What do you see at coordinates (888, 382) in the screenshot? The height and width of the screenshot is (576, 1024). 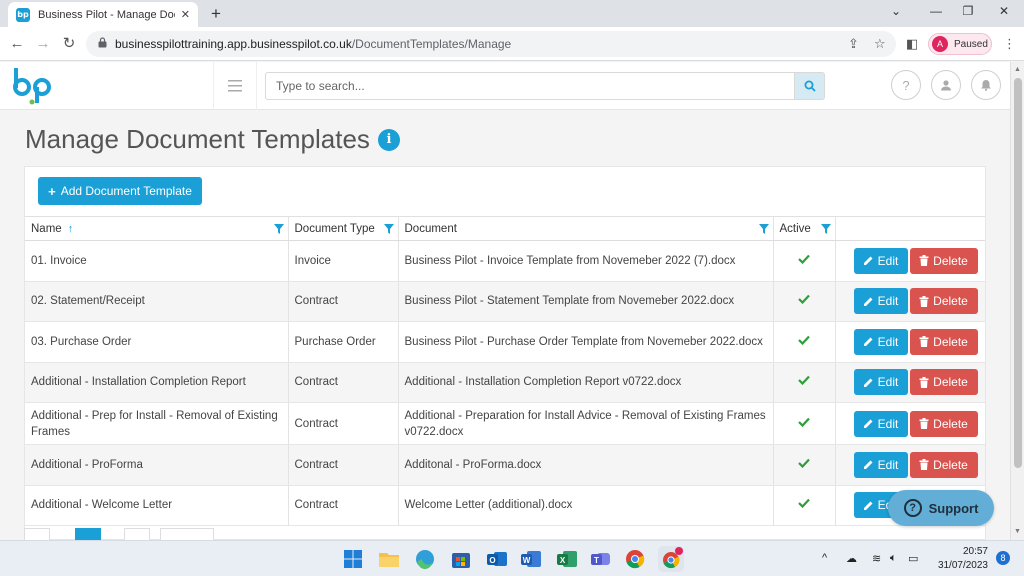 I see `edit-label: Edit` at bounding box center [888, 382].